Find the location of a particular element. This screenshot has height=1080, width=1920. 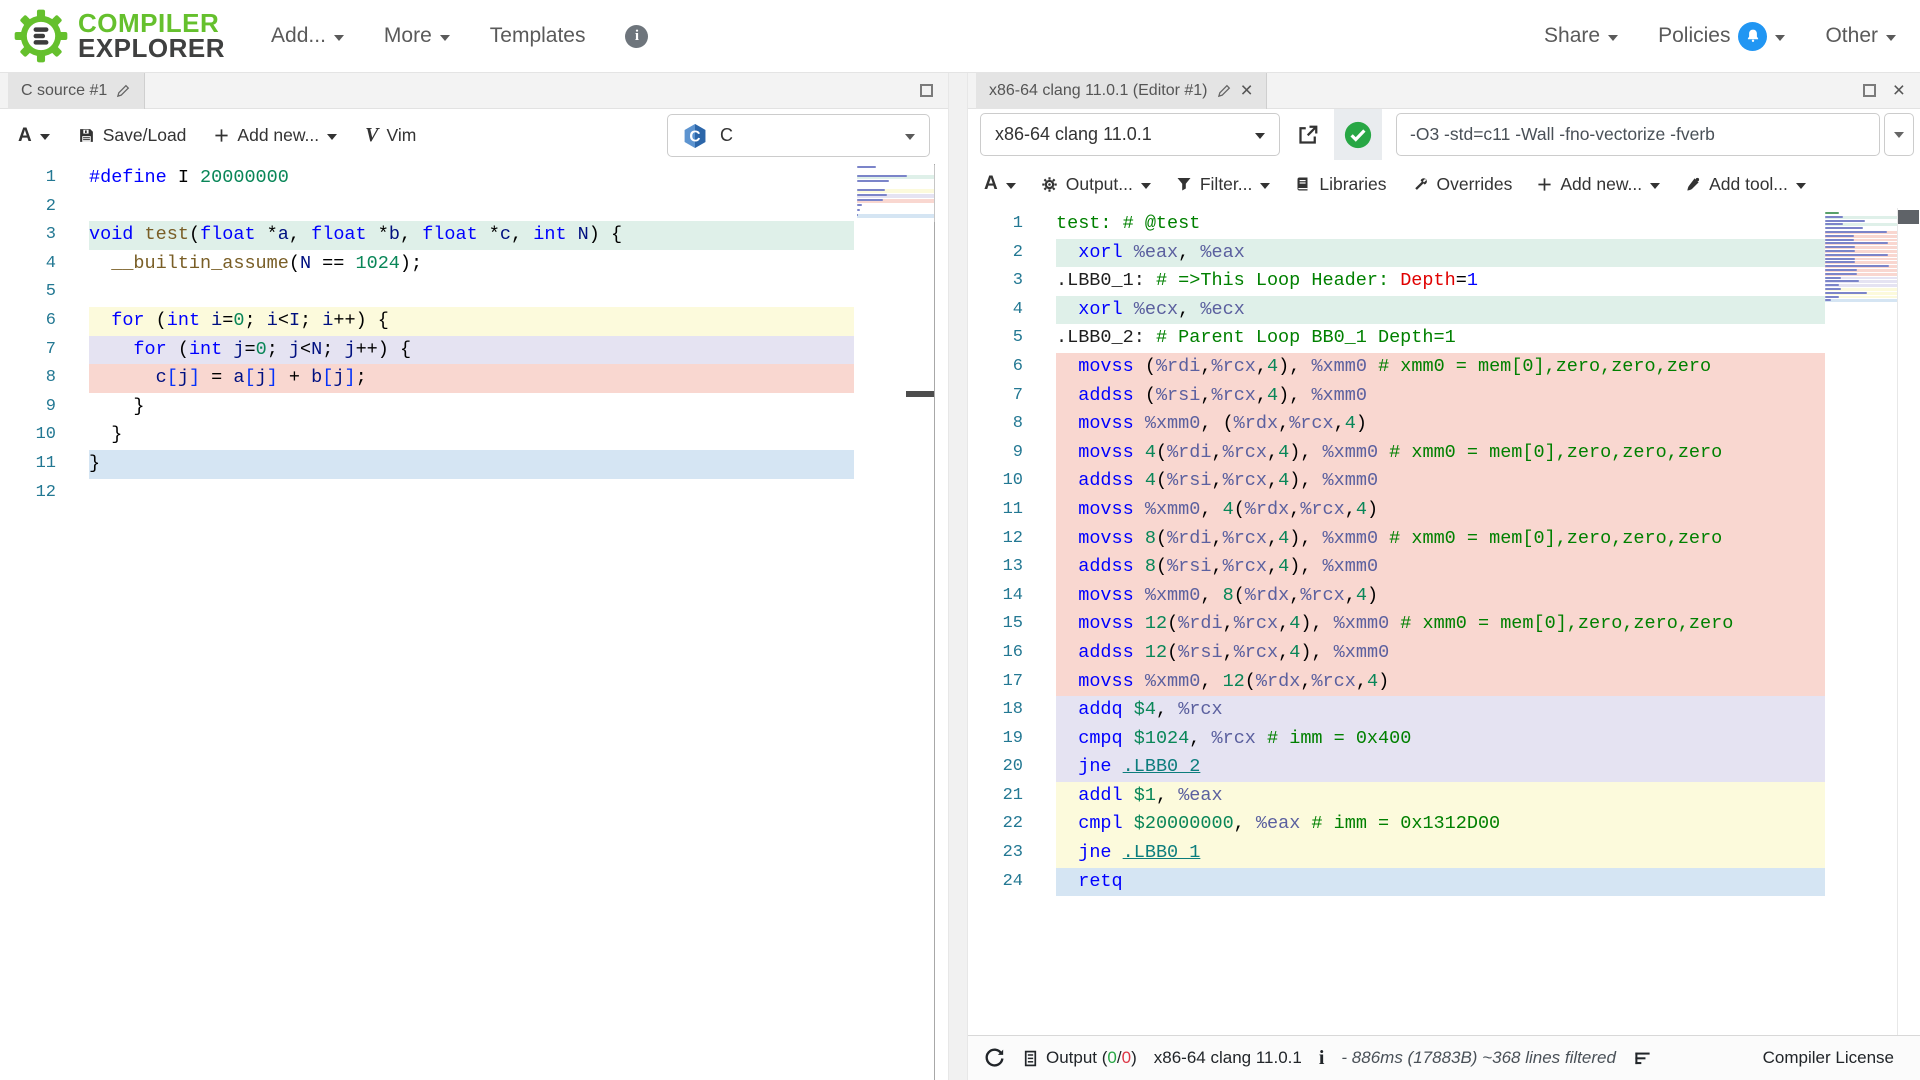

code-line-12: 12 is located at coordinates (467, 493).